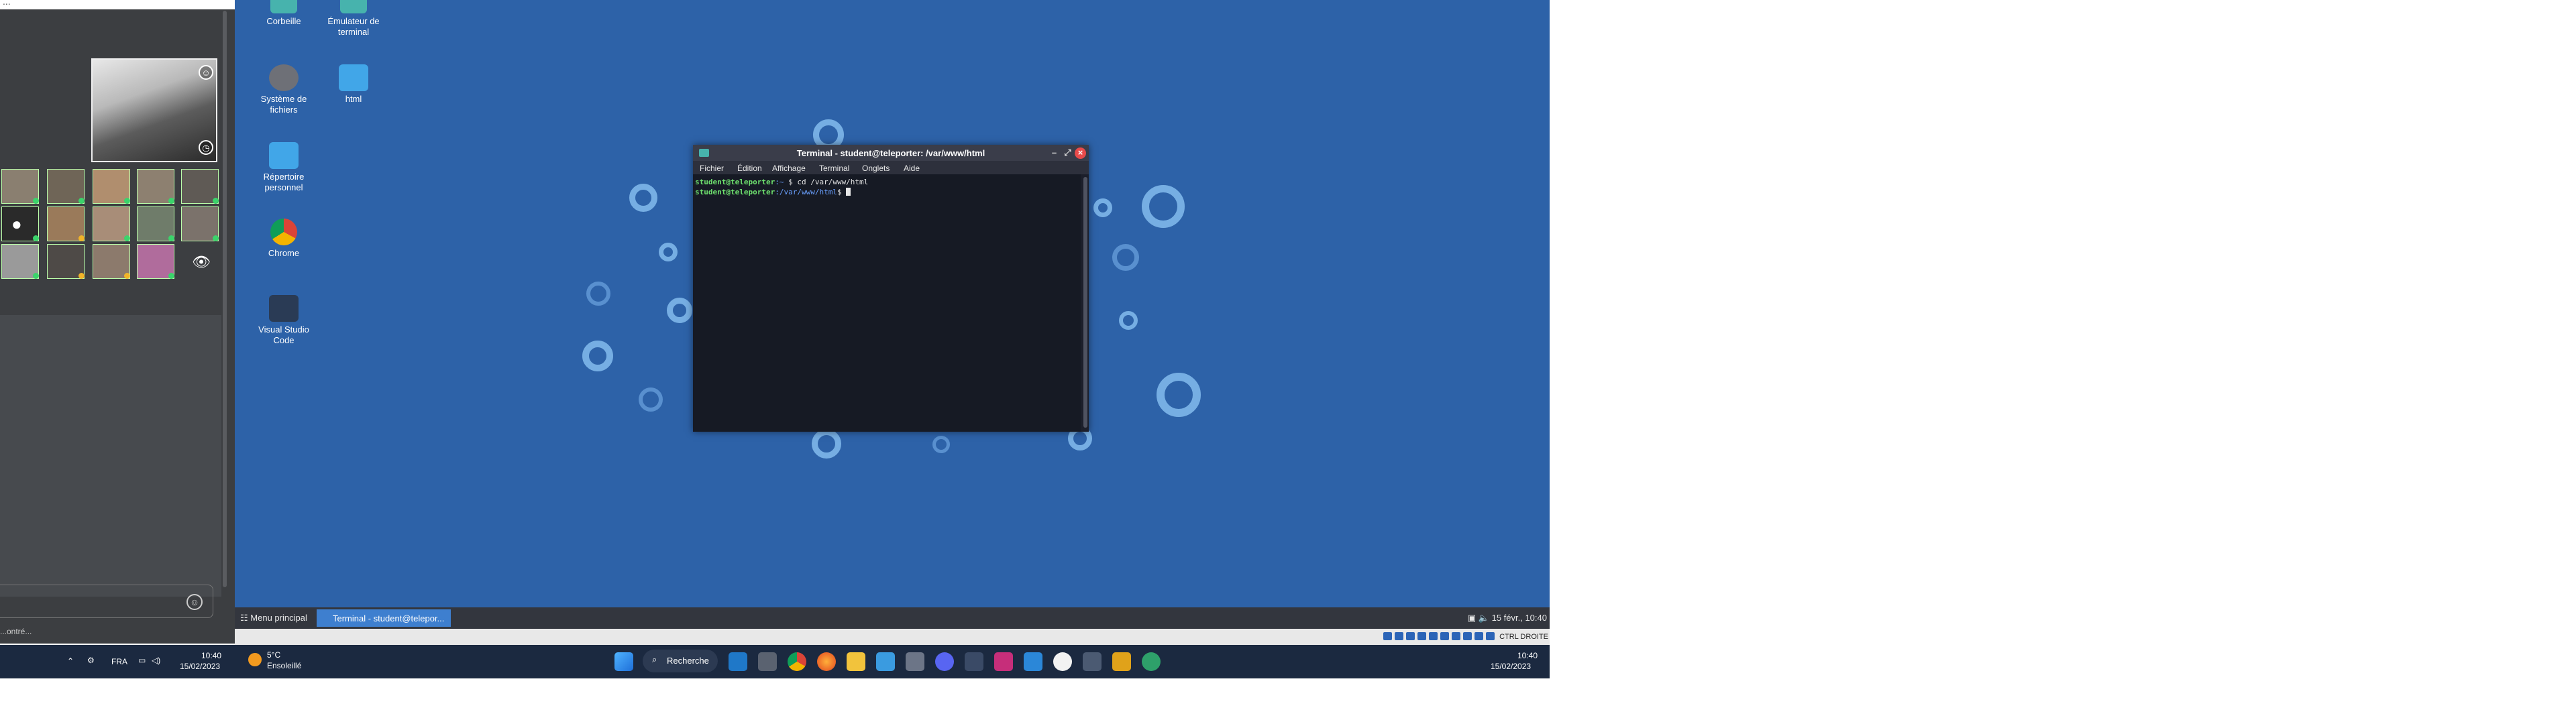 The image size is (2576, 724). Describe the element at coordinates (1467, 636) in the screenshot. I see `recording-icon` at that location.